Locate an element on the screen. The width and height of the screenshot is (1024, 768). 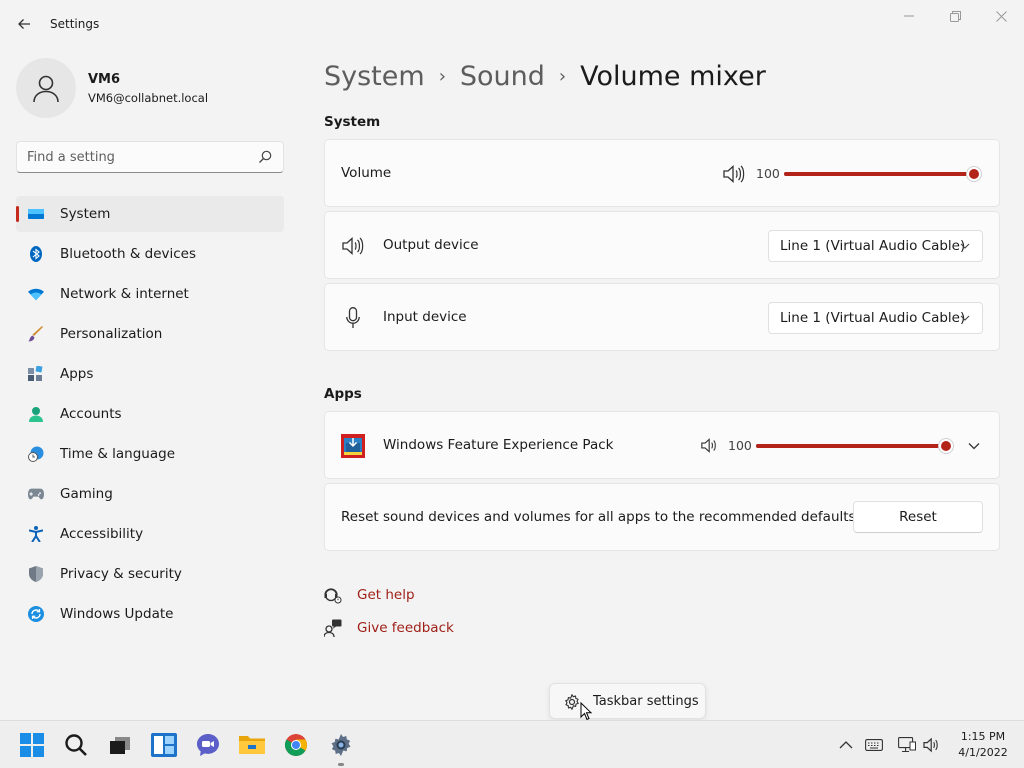
person-icon is located at coordinates (36, 414).